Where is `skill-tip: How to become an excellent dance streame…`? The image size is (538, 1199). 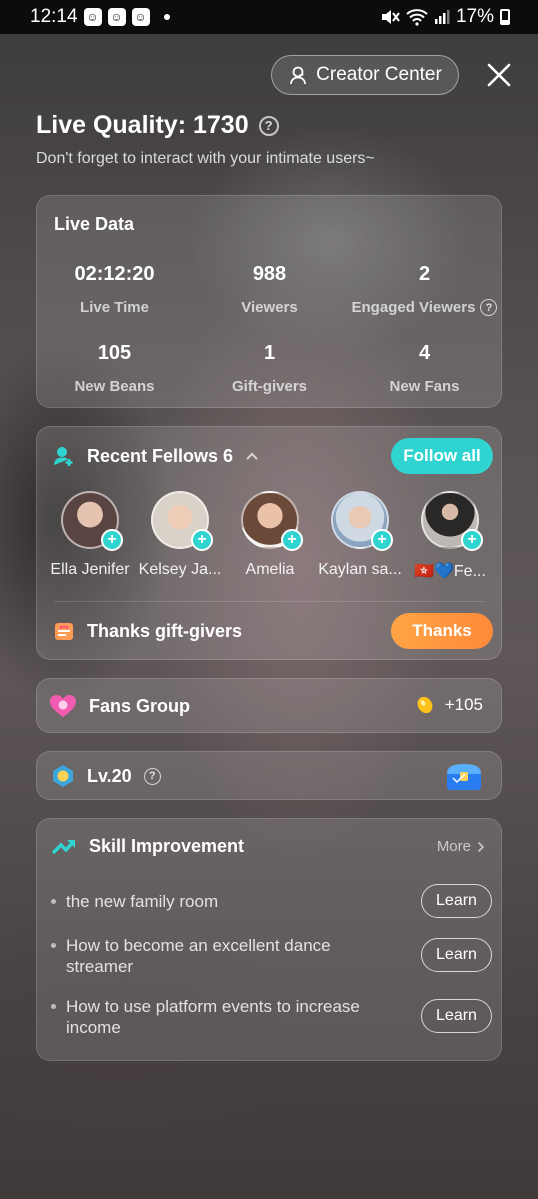
skill-tip: How to become an excellent dance streame… is located at coordinates (226, 956).